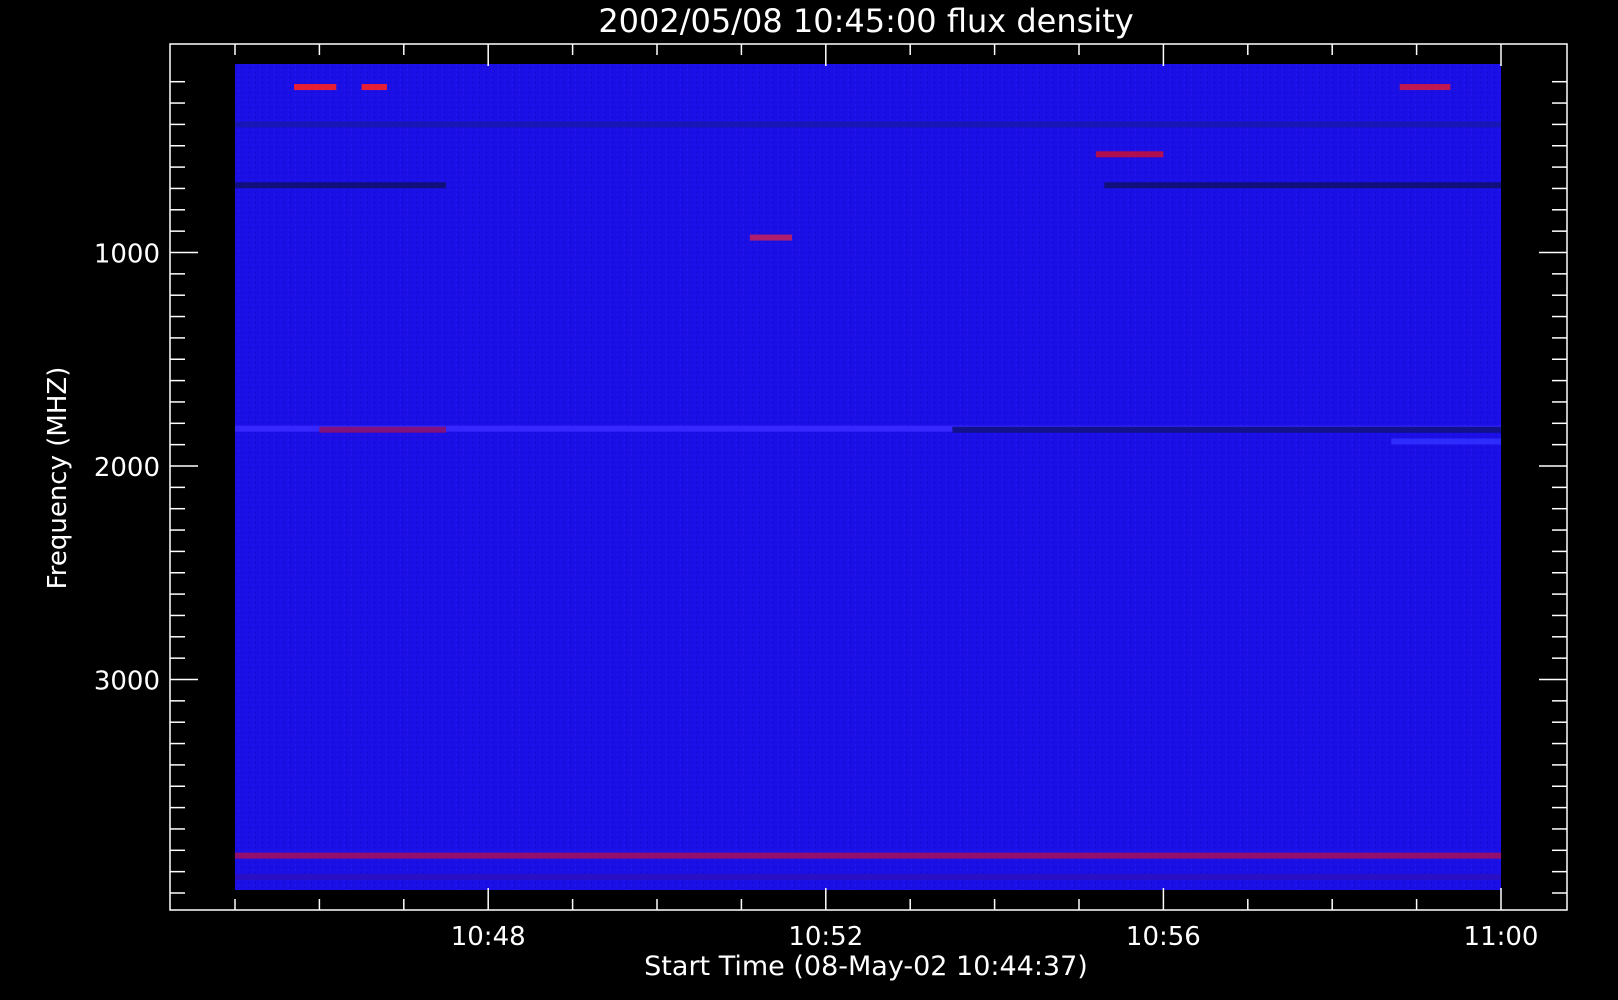 This screenshot has width=1618, height=1000. I want to click on y-tick-label: 2000, so click(127, 468).